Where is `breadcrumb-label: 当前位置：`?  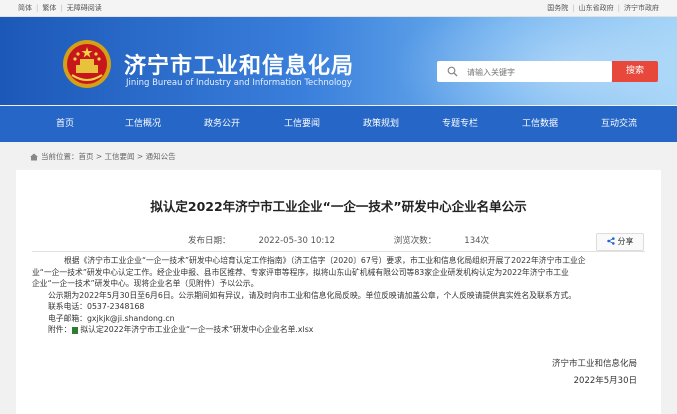
breadcrumb-label: 当前位置： is located at coordinates (60, 156).